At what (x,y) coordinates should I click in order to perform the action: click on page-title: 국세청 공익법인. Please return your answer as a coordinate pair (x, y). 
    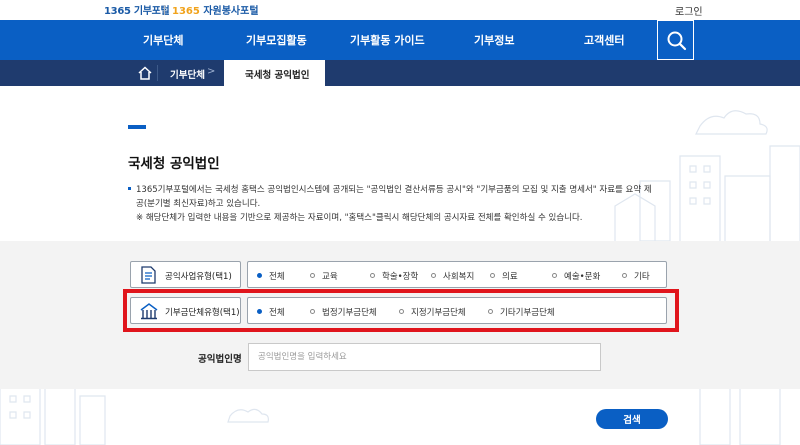
    Looking at the image, I should click on (174, 164).